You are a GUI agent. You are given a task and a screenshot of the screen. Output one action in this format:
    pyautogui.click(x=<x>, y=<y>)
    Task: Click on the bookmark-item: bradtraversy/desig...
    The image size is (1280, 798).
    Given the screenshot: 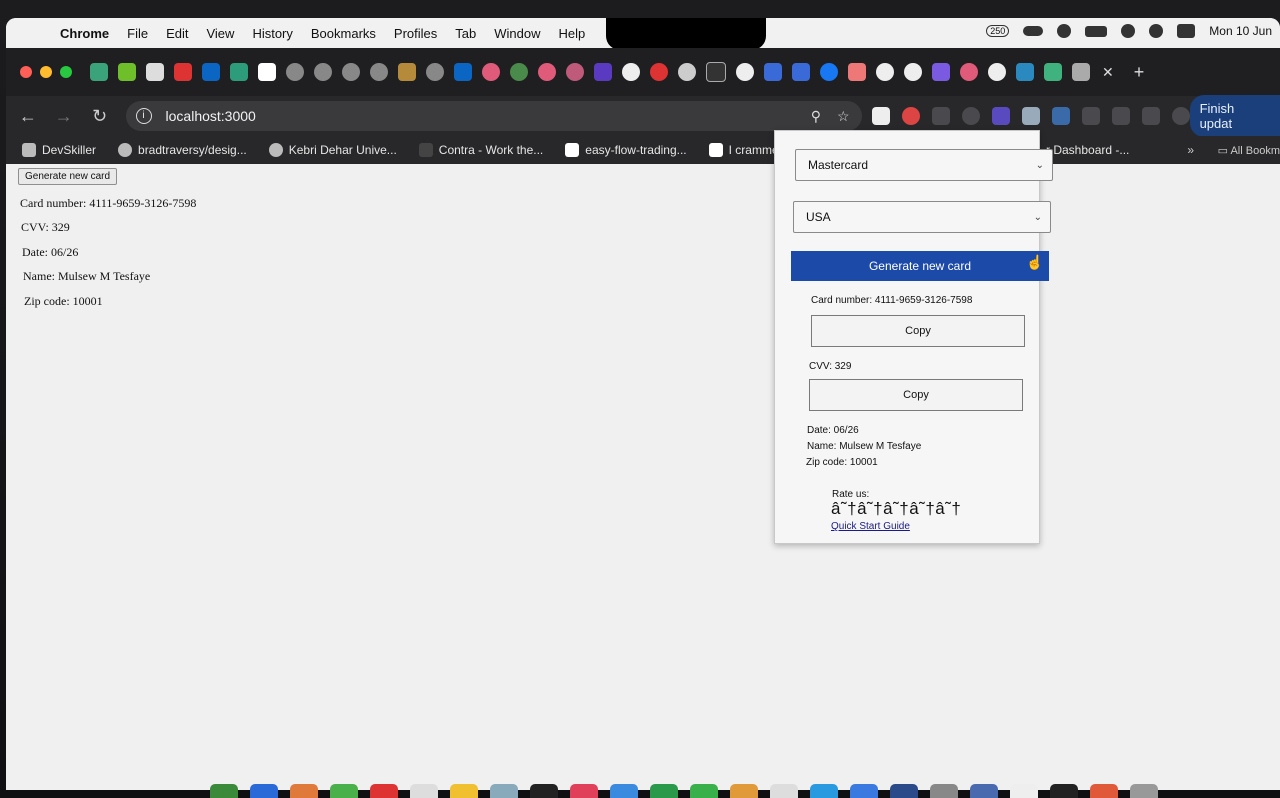 What is the action you would take?
    pyautogui.click(x=182, y=150)
    